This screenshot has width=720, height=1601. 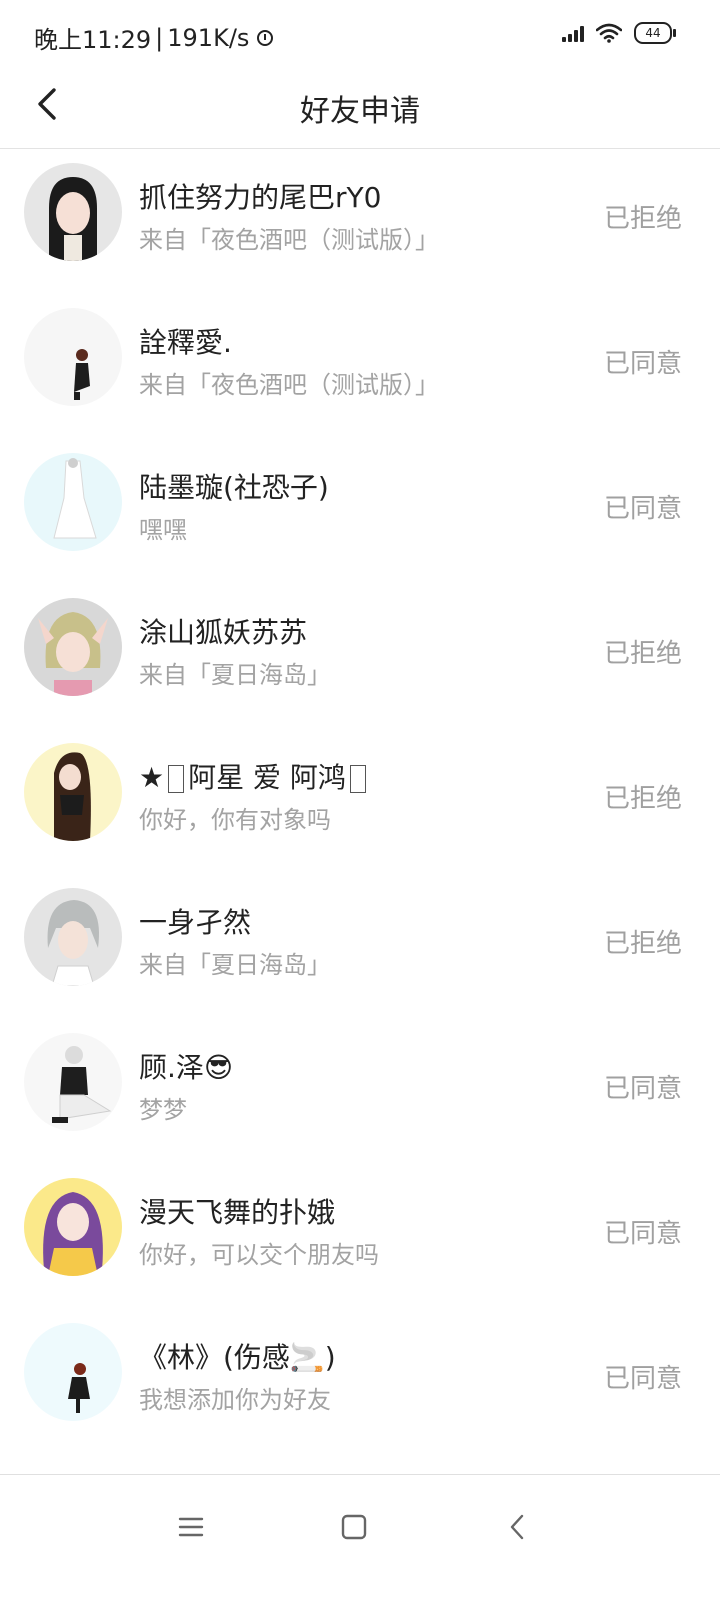 What do you see at coordinates (152, 777) in the screenshot?
I see `name-part: ★` at bounding box center [152, 777].